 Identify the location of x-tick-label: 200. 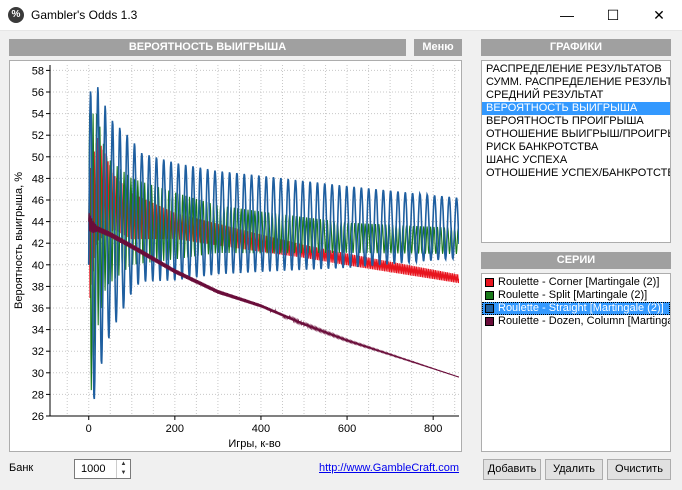
(175, 429).